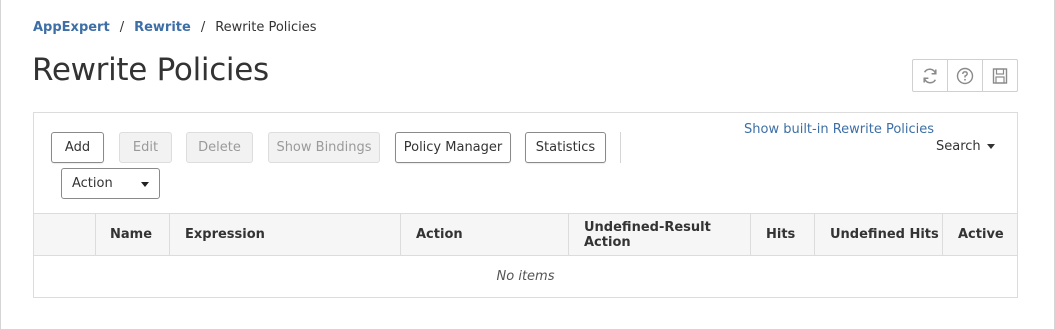  Describe the element at coordinates (145, 147) in the screenshot. I see `edit-button: Edit` at that location.